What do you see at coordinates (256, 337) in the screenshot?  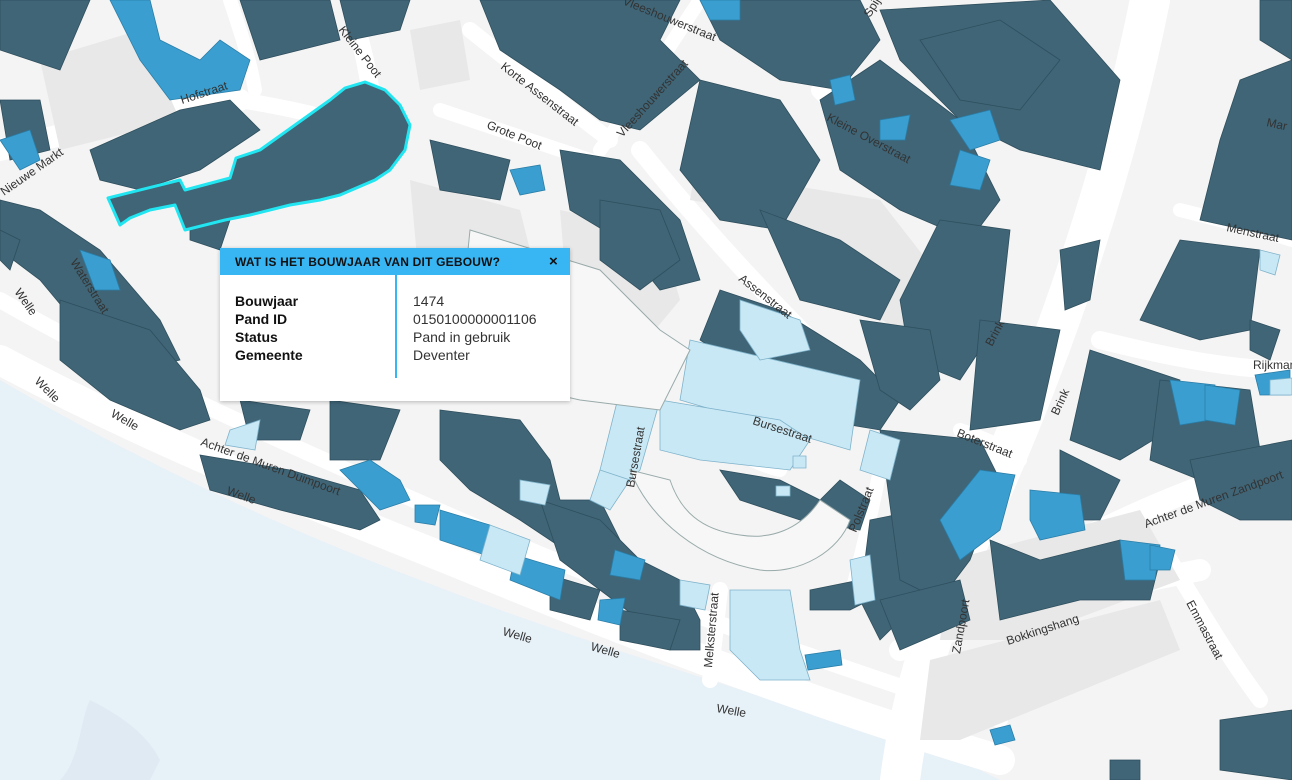 I see `field-label-status: Status` at bounding box center [256, 337].